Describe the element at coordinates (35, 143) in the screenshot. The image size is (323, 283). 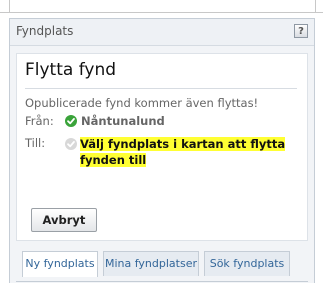
I see `to-label: Till:` at that location.